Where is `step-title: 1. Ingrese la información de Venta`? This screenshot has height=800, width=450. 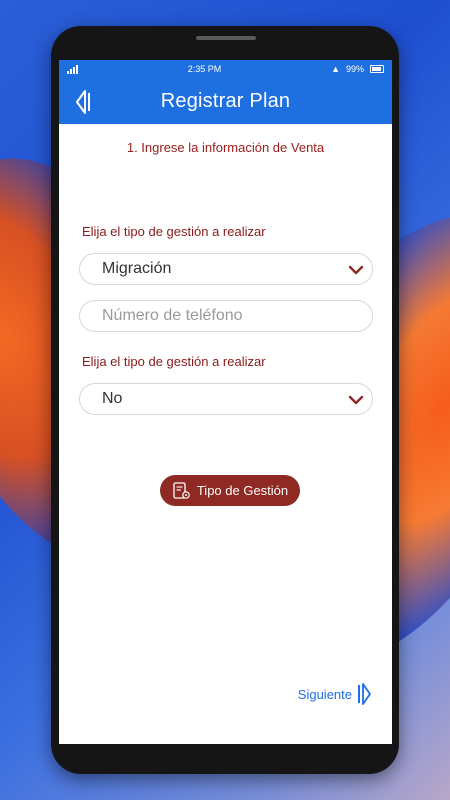
step-title: 1. Ingrese la información de Venta is located at coordinates (225, 147).